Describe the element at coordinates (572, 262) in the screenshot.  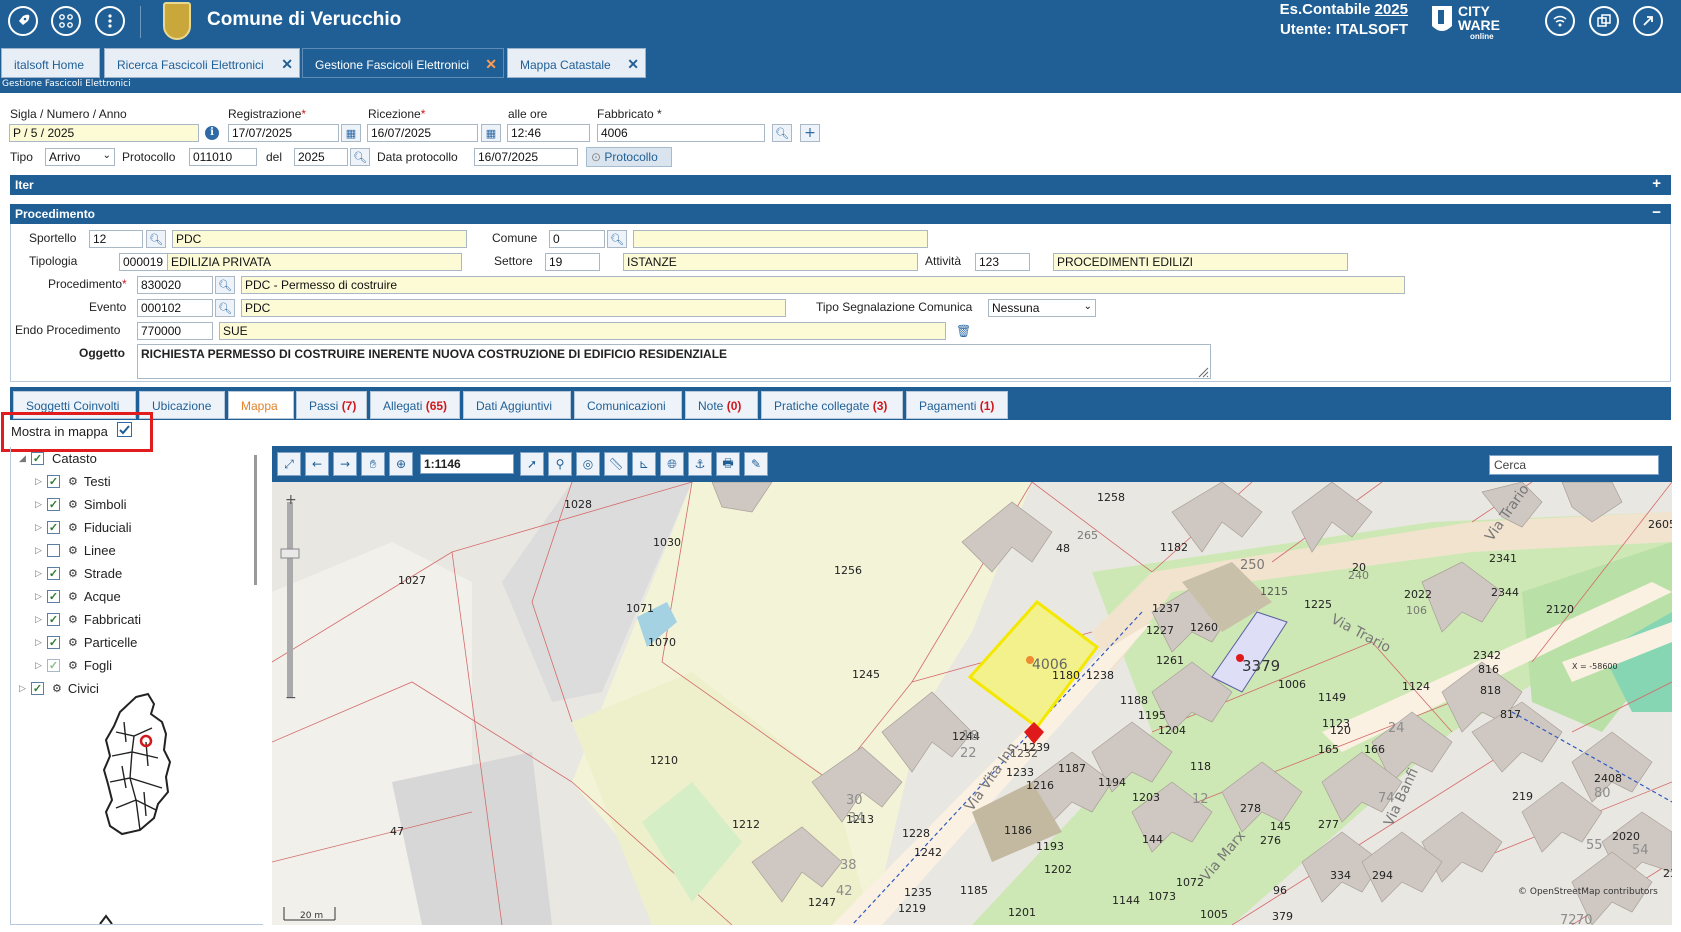
I see `settore-code-field: 19` at that location.